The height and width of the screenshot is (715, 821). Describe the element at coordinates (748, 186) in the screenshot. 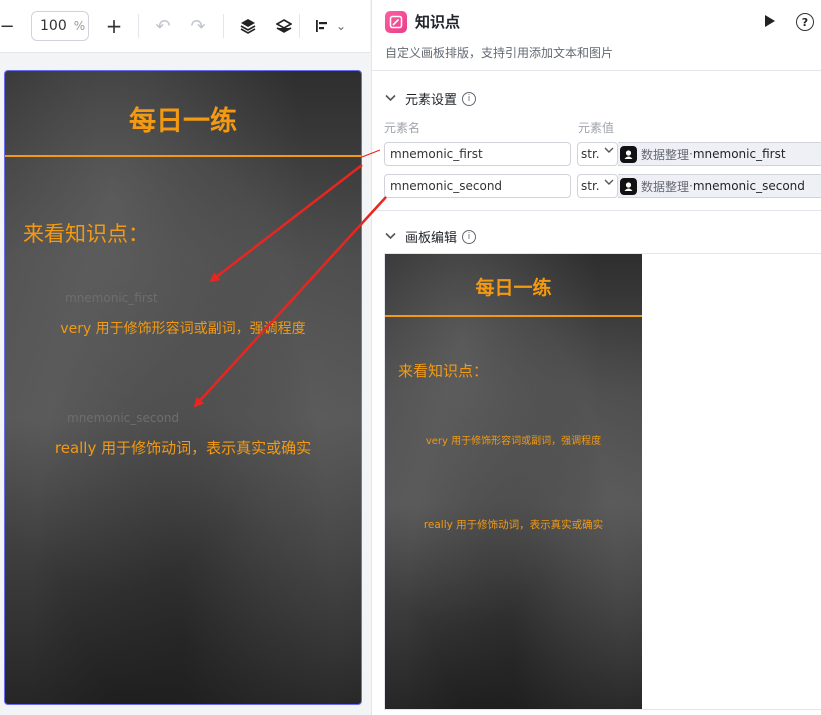

I see `reference-variable: mnemonic_second` at that location.